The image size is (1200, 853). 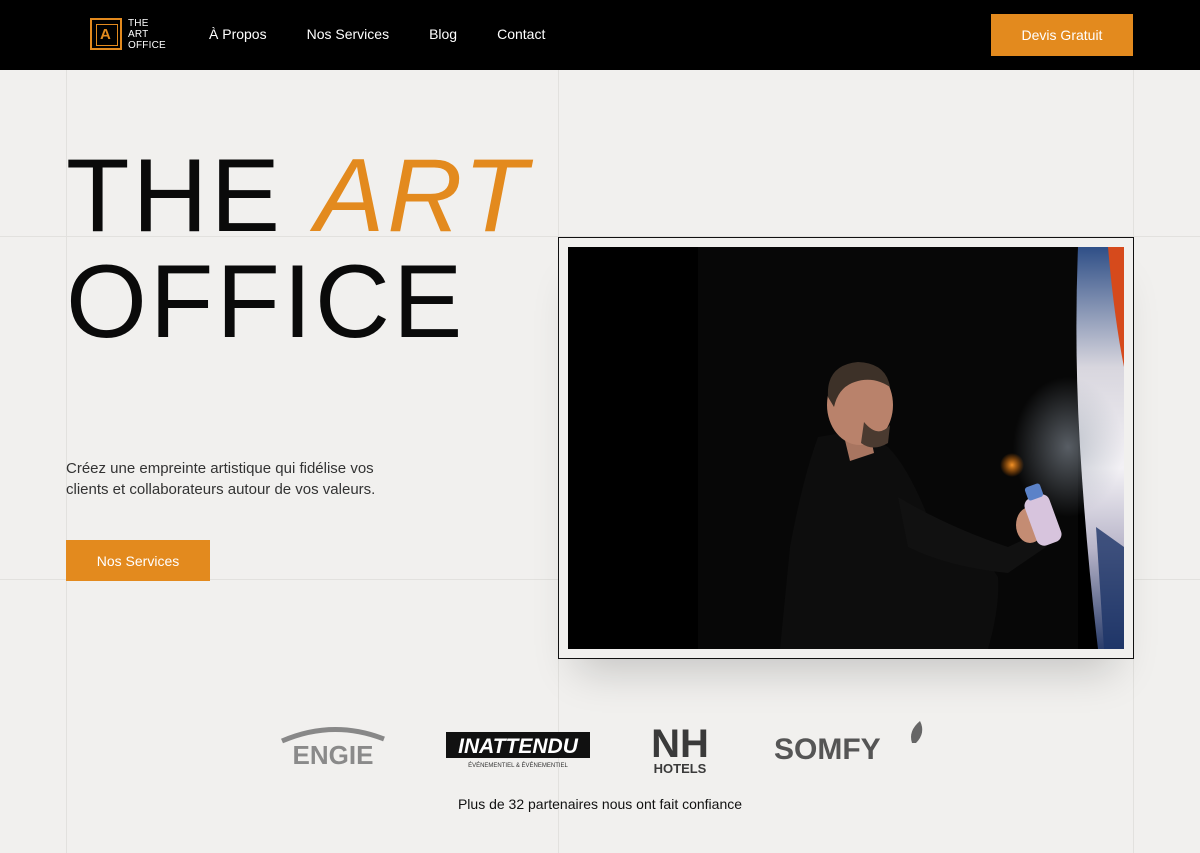 What do you see at coordinates (827, 749) in the screenshot?
I see `somfy-logo-text: SOMFY` at bounding box center [827, 749].